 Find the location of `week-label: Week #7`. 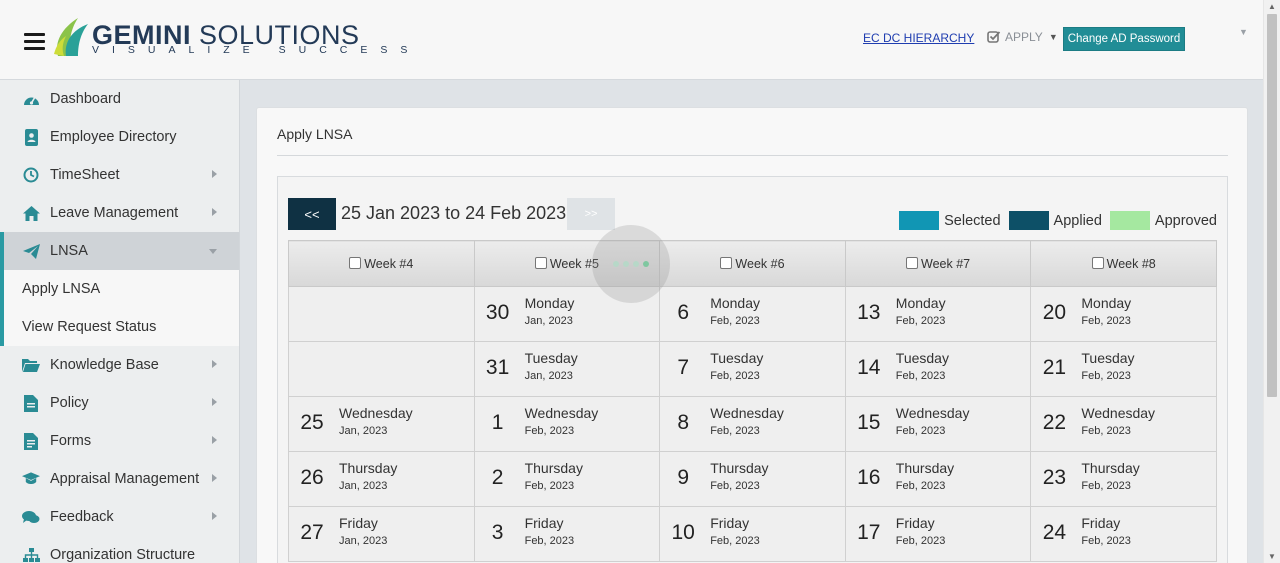

week-label: Week #7 is located at coordinates (946, 263).